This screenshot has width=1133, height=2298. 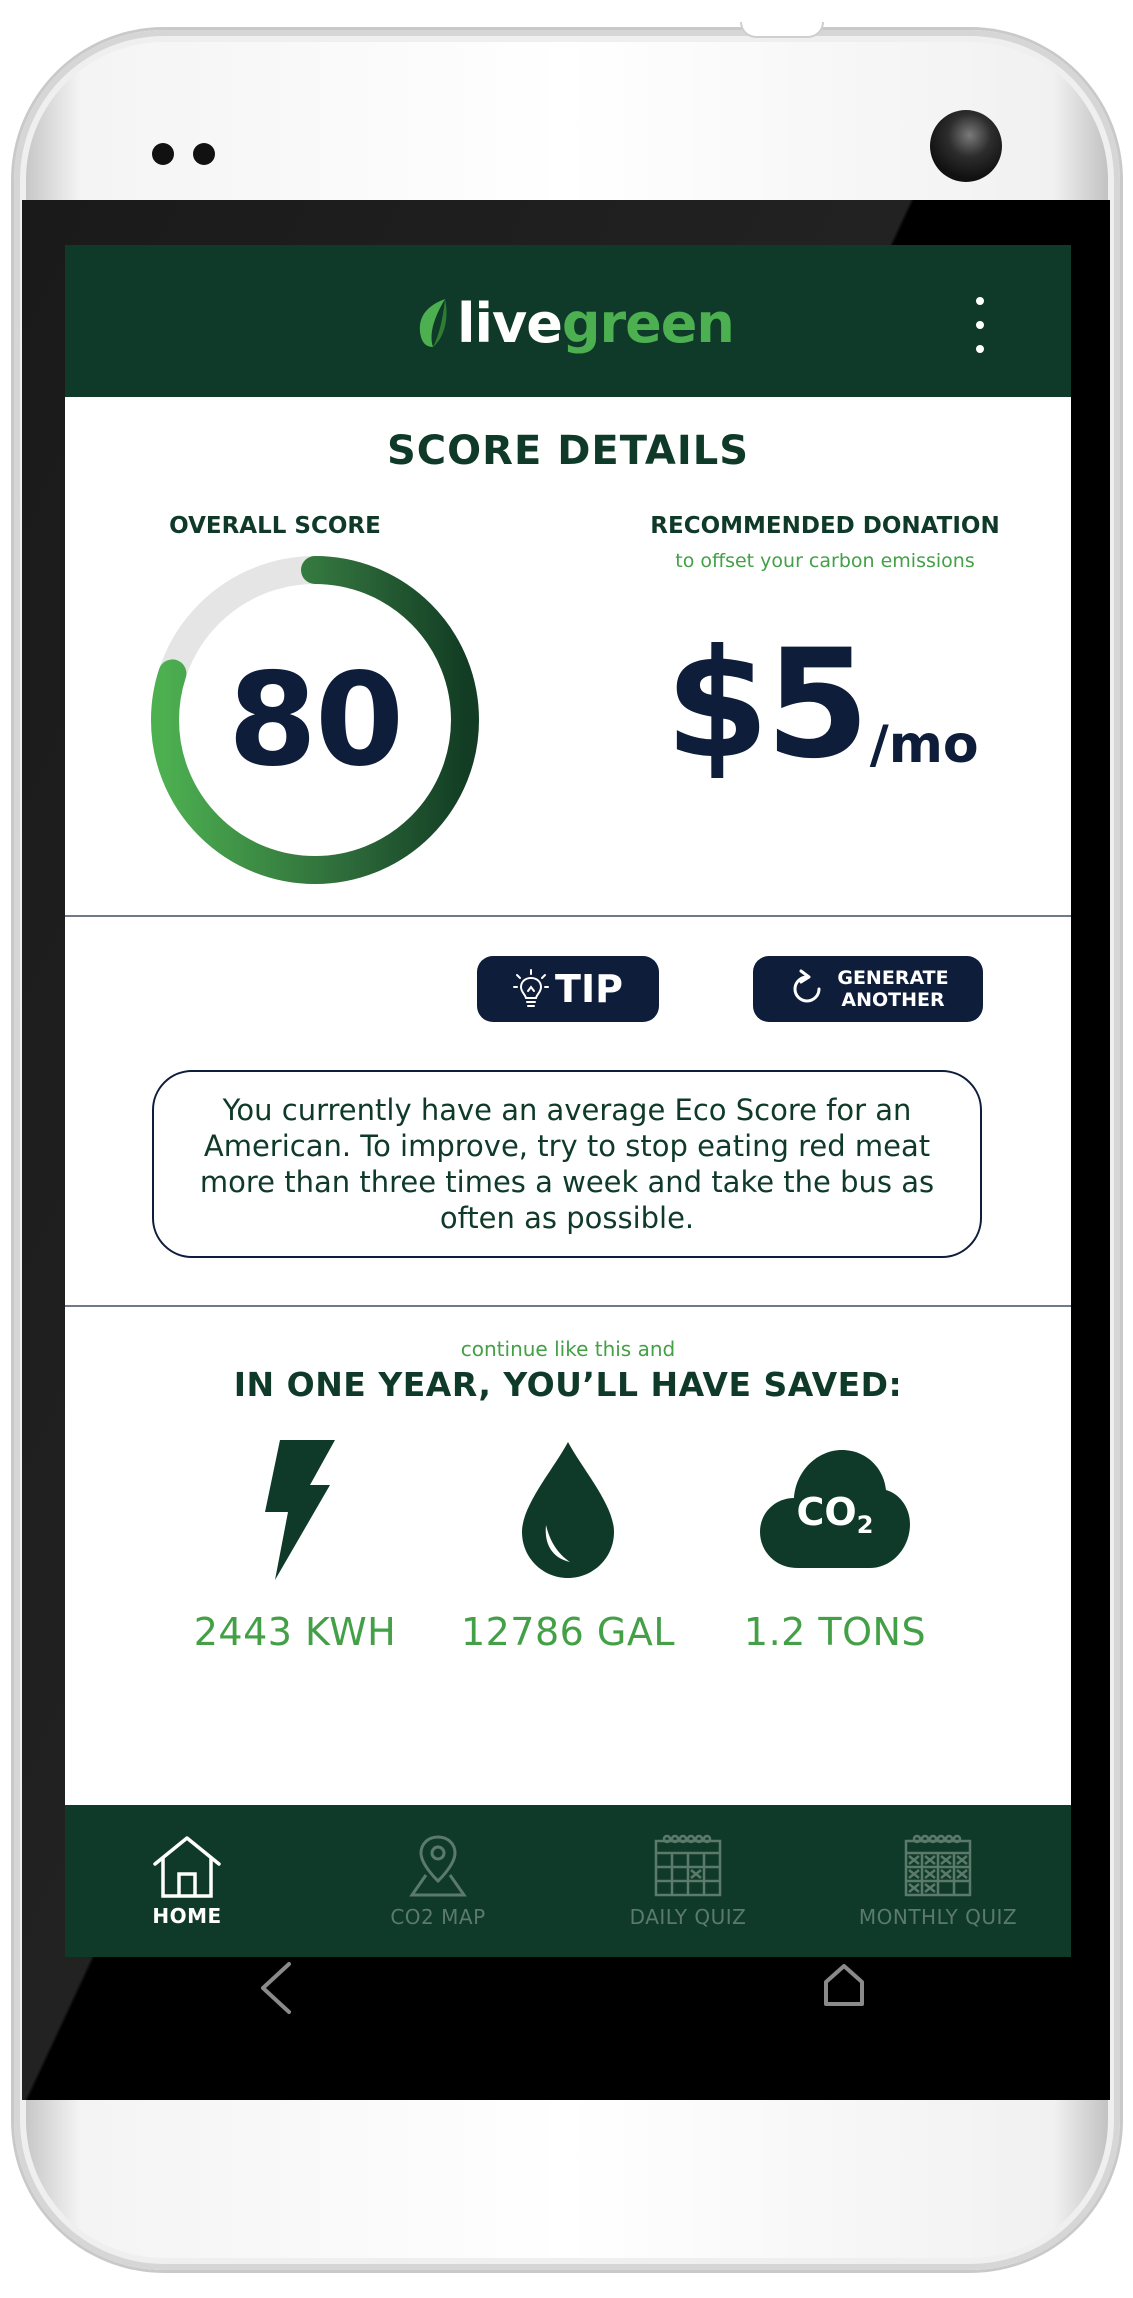 I want to click on map-pin-icon, so click(x=438, y=1866).